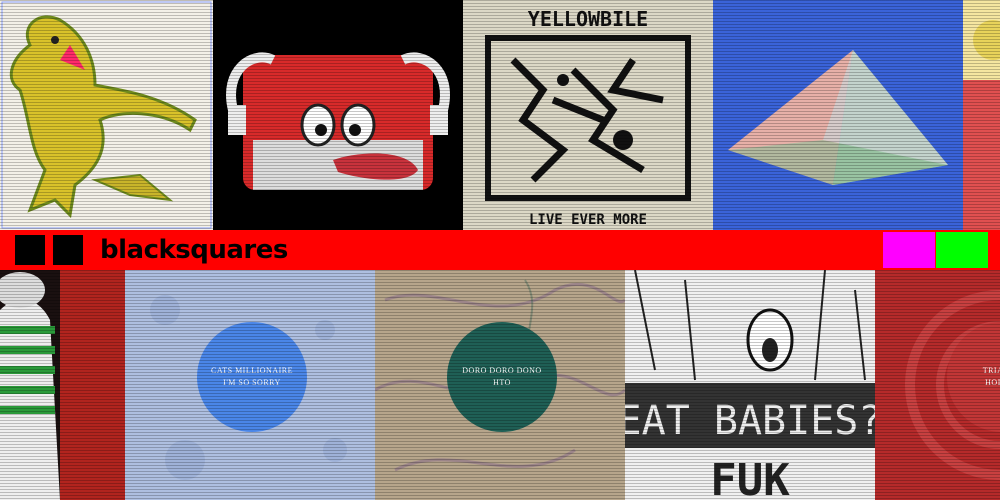 This screenshot has height=500, width=1000. I want to click on album-cover-eat-babies: EAT BABIES? FUK, so click(750, 385).